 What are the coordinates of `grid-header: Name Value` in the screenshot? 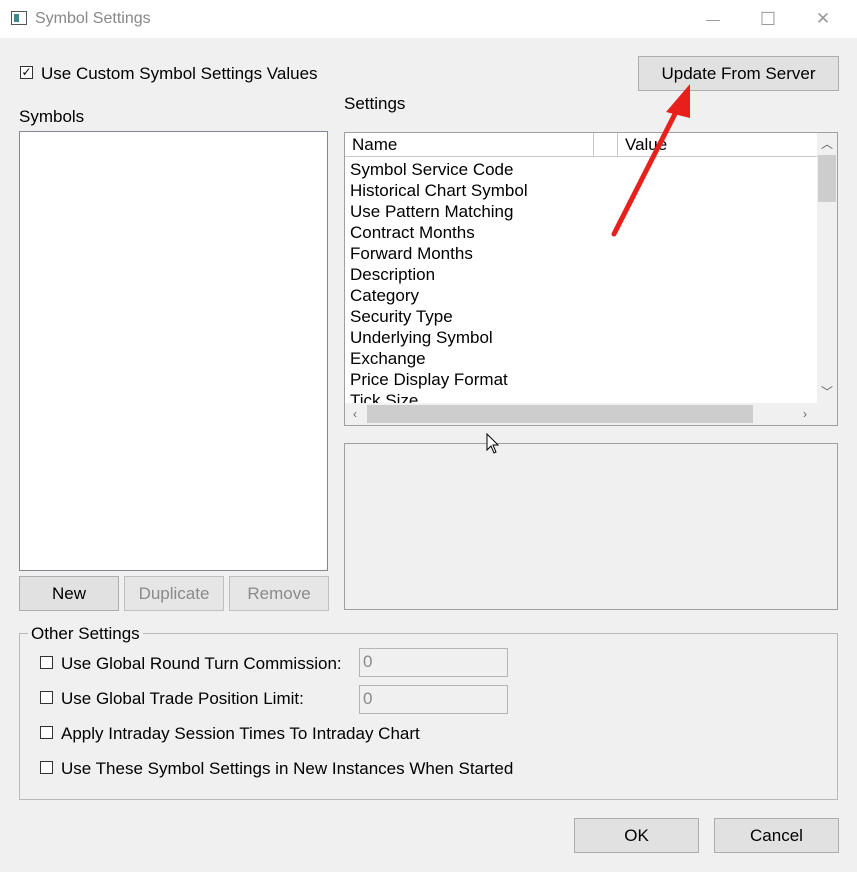 It's located at (581, 145).